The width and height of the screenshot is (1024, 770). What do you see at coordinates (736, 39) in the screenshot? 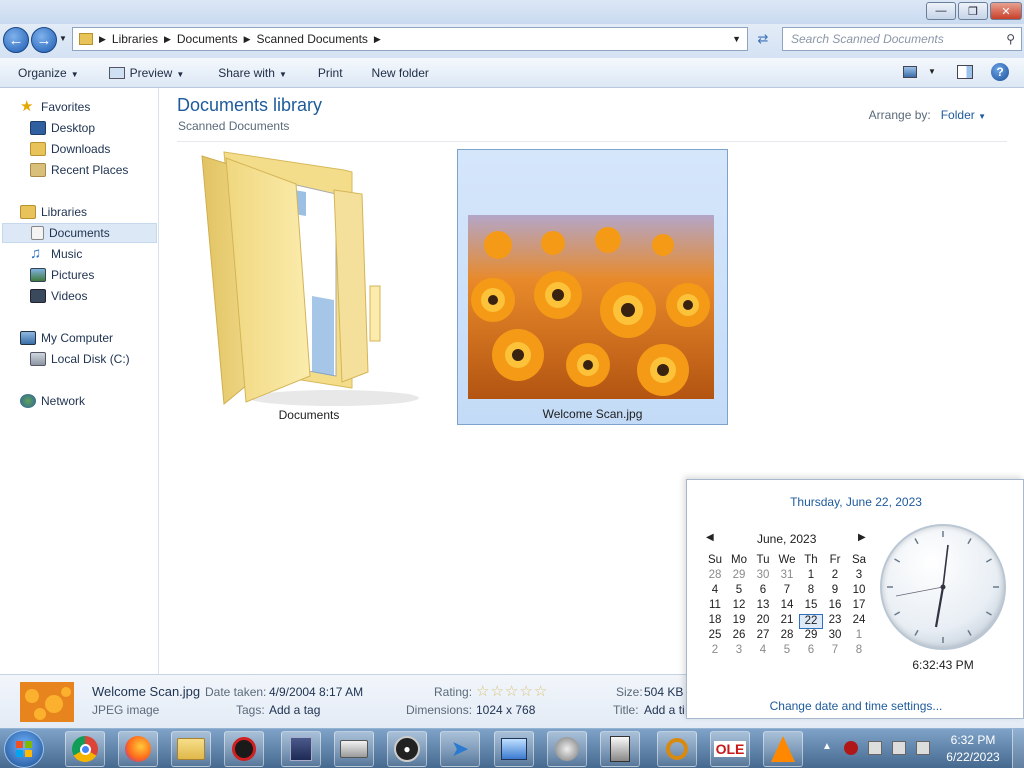
I see `address-dropdown-icon: ▼` at bounding box center [736, 39].